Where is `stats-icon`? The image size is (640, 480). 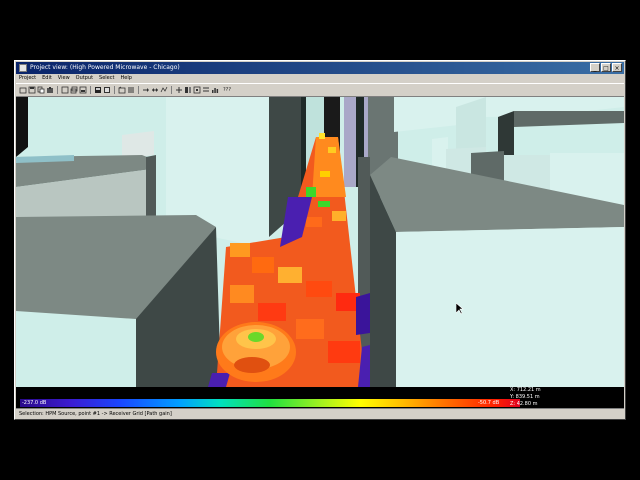
stats-icon is located at coordinates (215, 90).